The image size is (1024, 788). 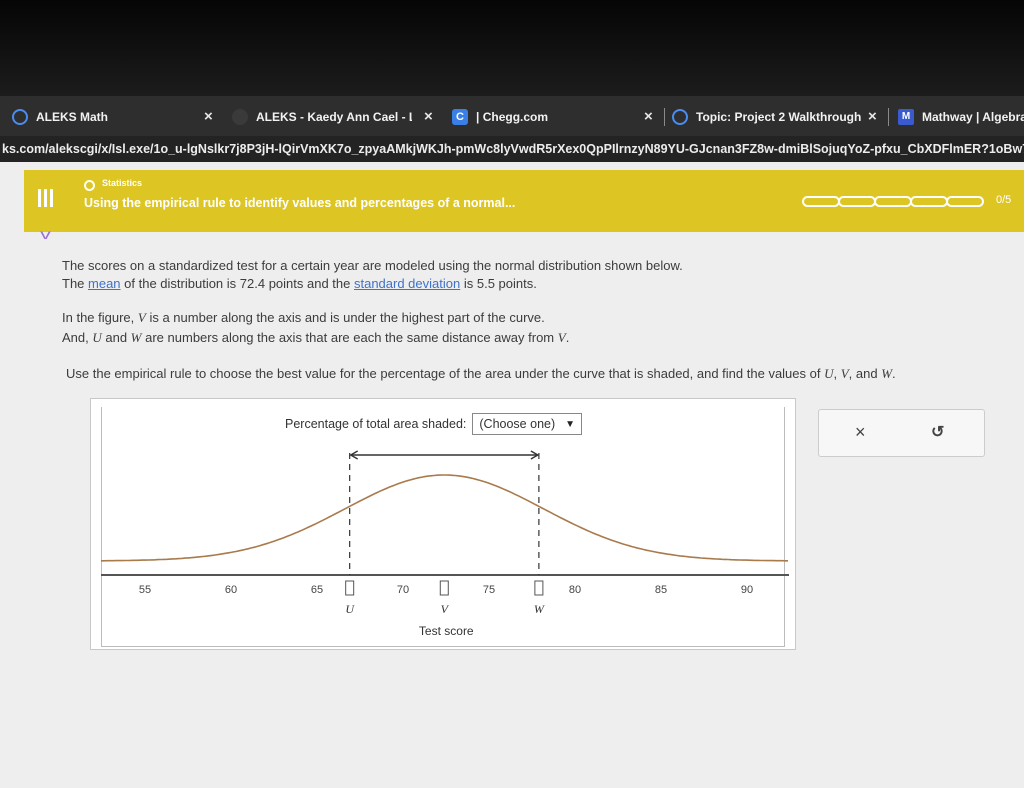 What do you see at coordinates (45, 234) in the screenshot?
I see `chevron-down-icon: v` at bounding box center [45, 234].